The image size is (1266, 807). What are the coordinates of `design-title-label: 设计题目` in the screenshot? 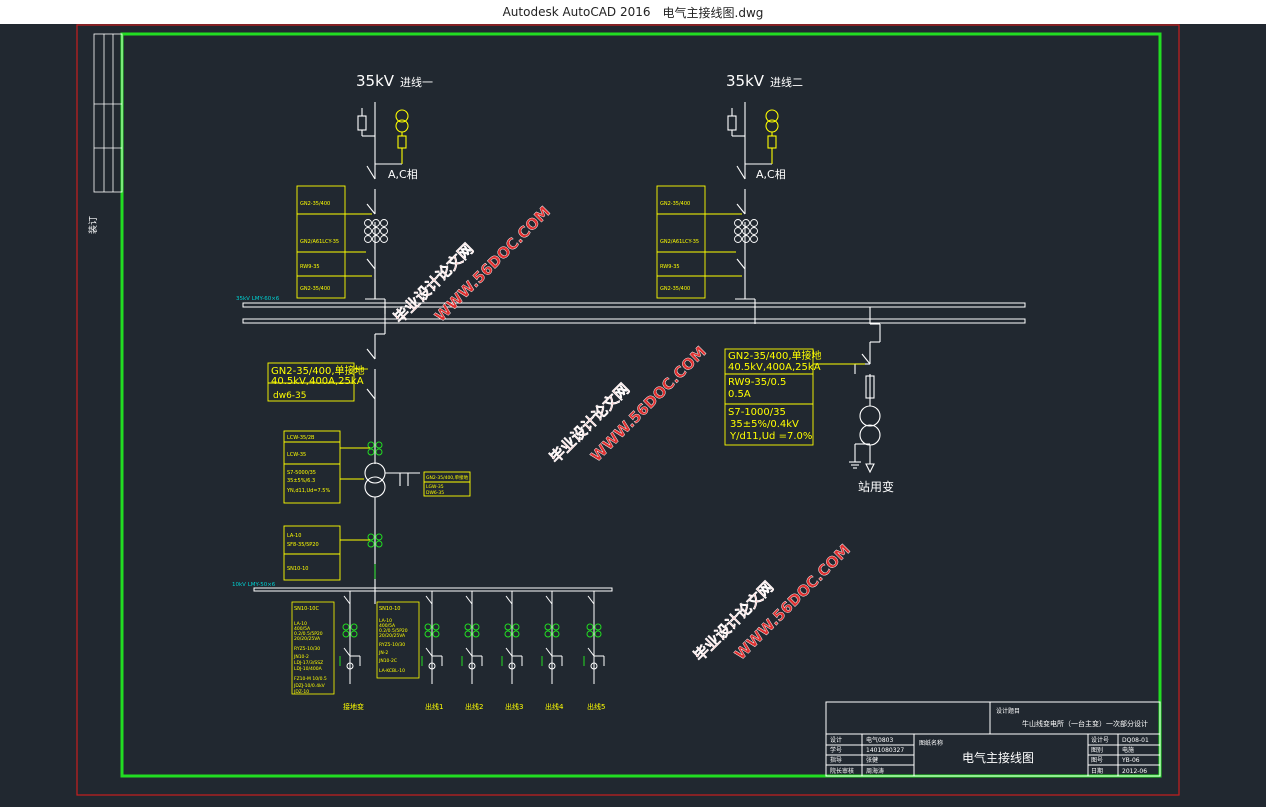 It's located at (1008, 711).